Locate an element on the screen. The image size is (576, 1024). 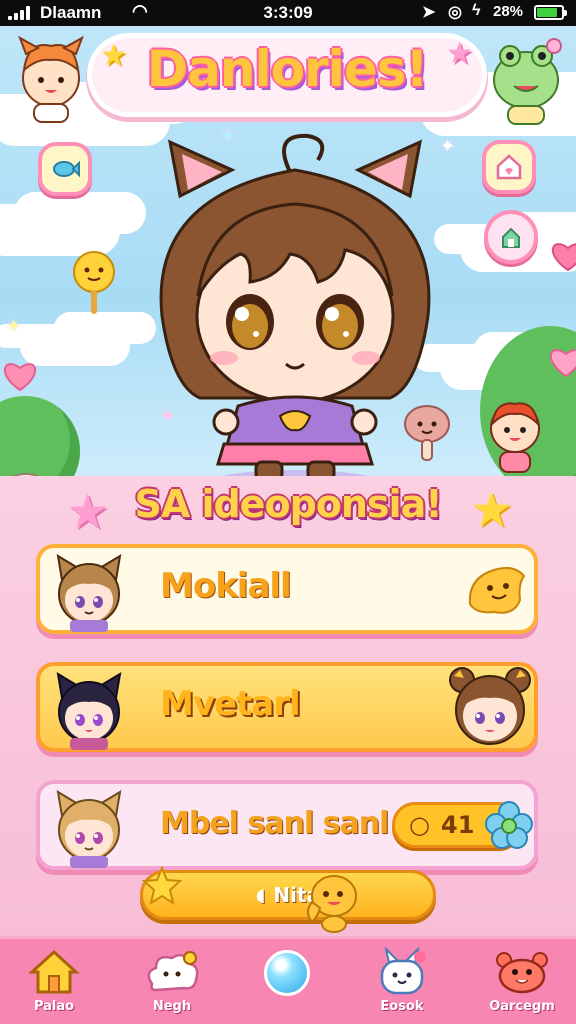
character-row: Mokiall is located at coordinates (287, 589).